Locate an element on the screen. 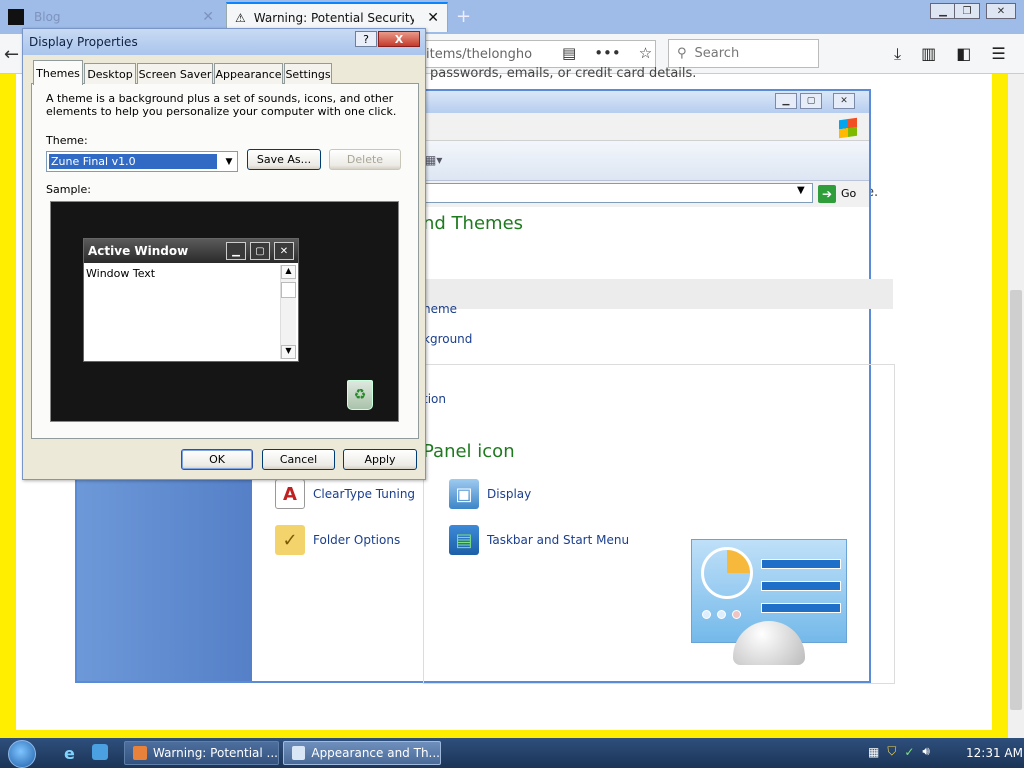 The height and width of the screenshot is (768, 1024). quick-launch-icon is located at coordinates (100, 752).